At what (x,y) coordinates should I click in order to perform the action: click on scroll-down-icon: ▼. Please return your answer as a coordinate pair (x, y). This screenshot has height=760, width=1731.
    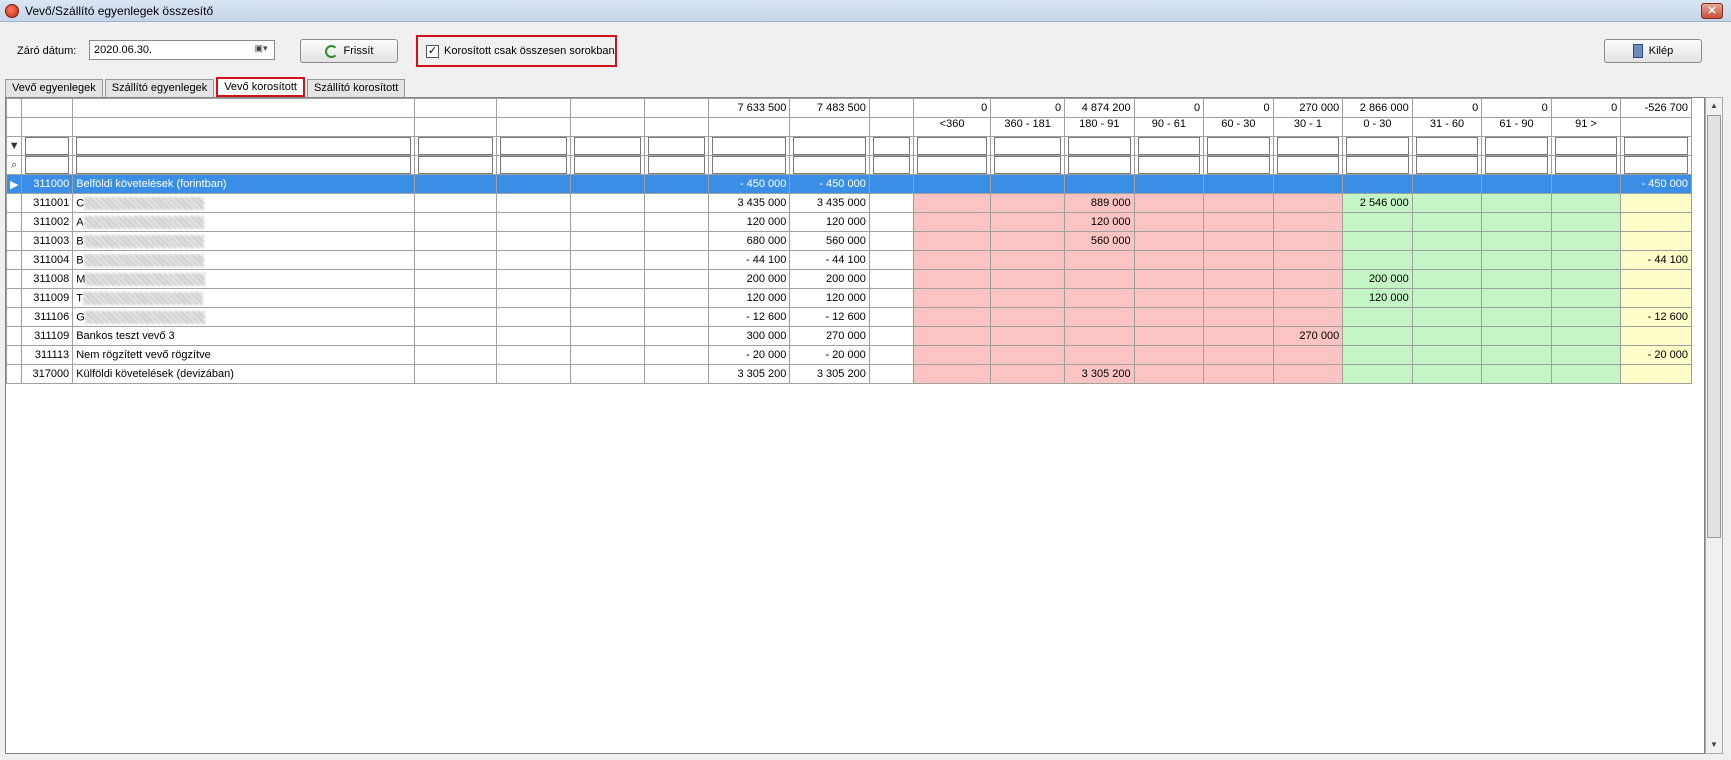
    Looking at the image, I should click on (1714, 745).